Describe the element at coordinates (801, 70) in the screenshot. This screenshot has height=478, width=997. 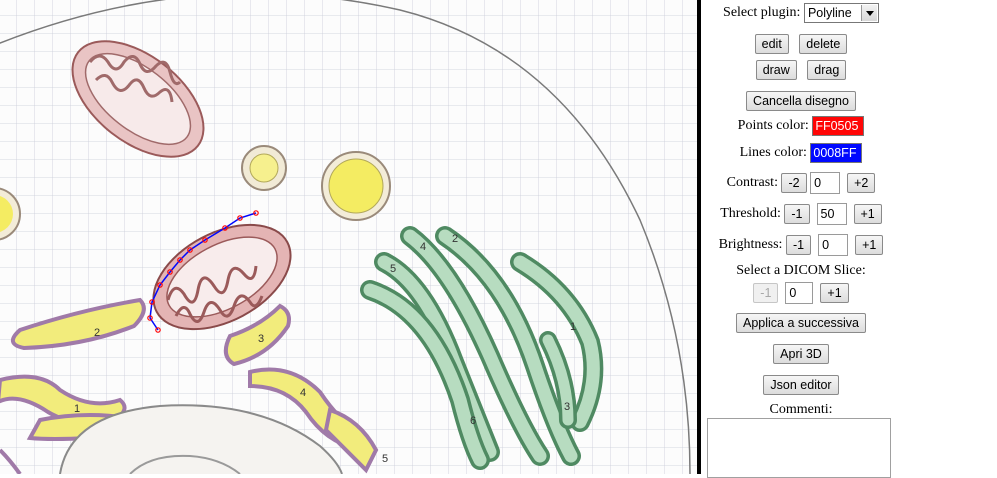
I see `draw-drag-row: draw drag` at that location.